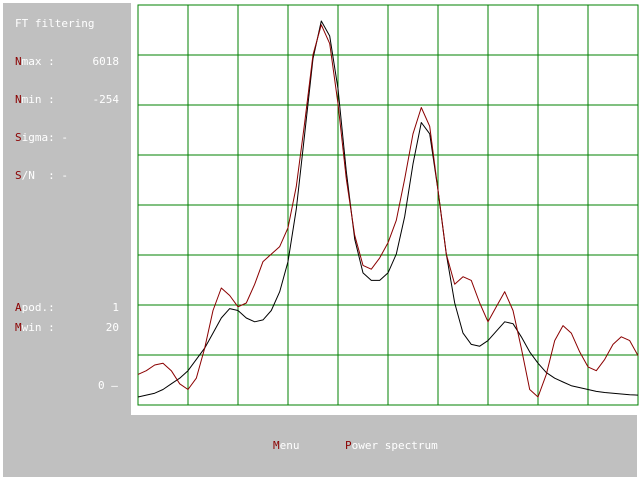 The width and height of the screenshot is (640, 480). Describe the element at coordinates (18, 175) in the screenshot. I see `sn-hotkey: S` at that location.